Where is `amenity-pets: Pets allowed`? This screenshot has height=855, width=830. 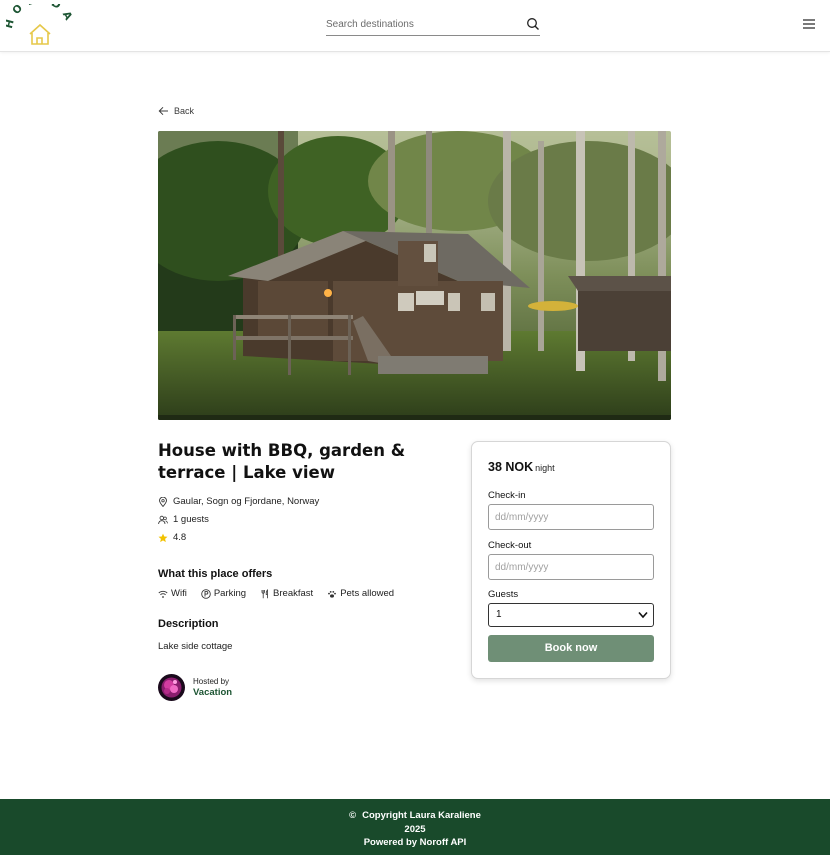 amenity-pets: Pets allowed is located at coordinates (360, 593).